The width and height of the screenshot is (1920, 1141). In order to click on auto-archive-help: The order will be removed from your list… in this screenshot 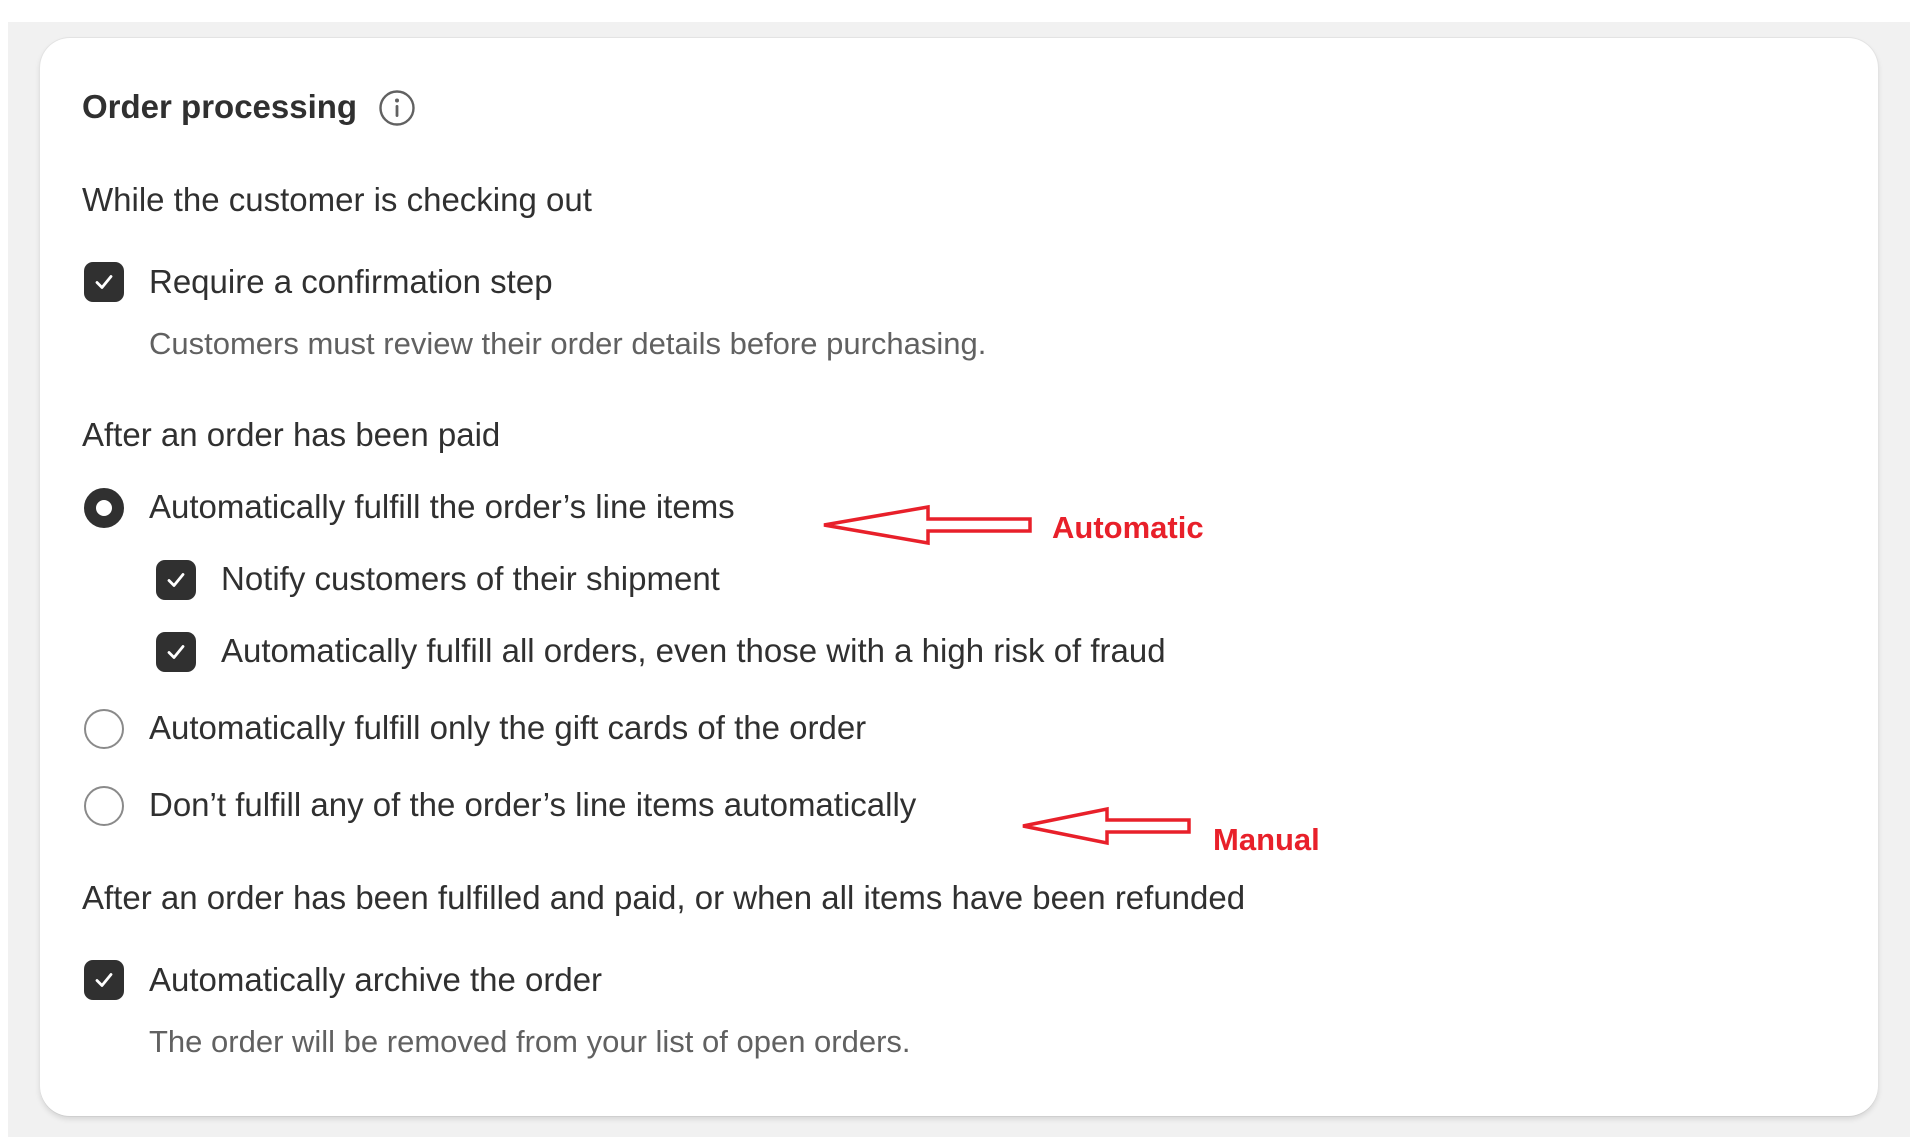, I will do `click(530, 1041)`.